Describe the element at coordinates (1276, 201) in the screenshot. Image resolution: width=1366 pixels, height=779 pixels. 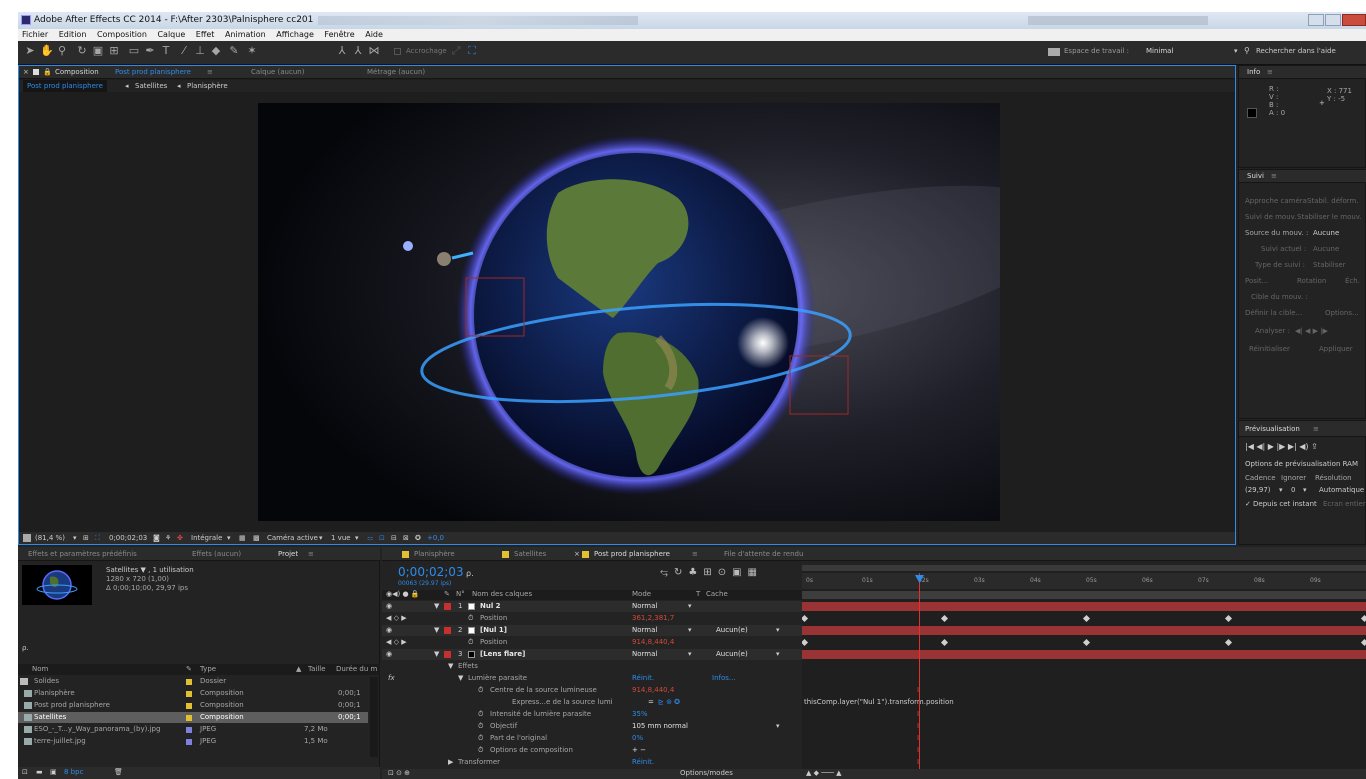
I see `camera-track-button: Approche caméra` at that location.